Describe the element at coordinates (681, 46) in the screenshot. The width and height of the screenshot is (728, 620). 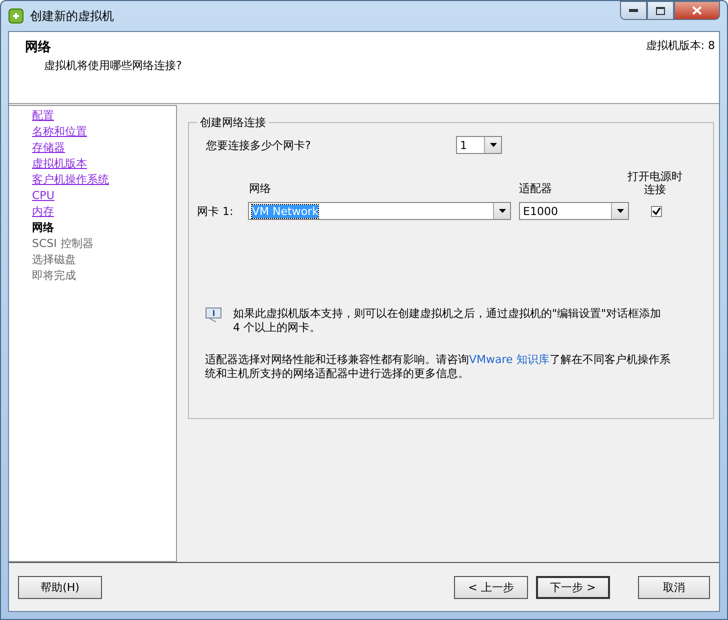
I see `version-label: 虚拟机版本: 8` at that location.